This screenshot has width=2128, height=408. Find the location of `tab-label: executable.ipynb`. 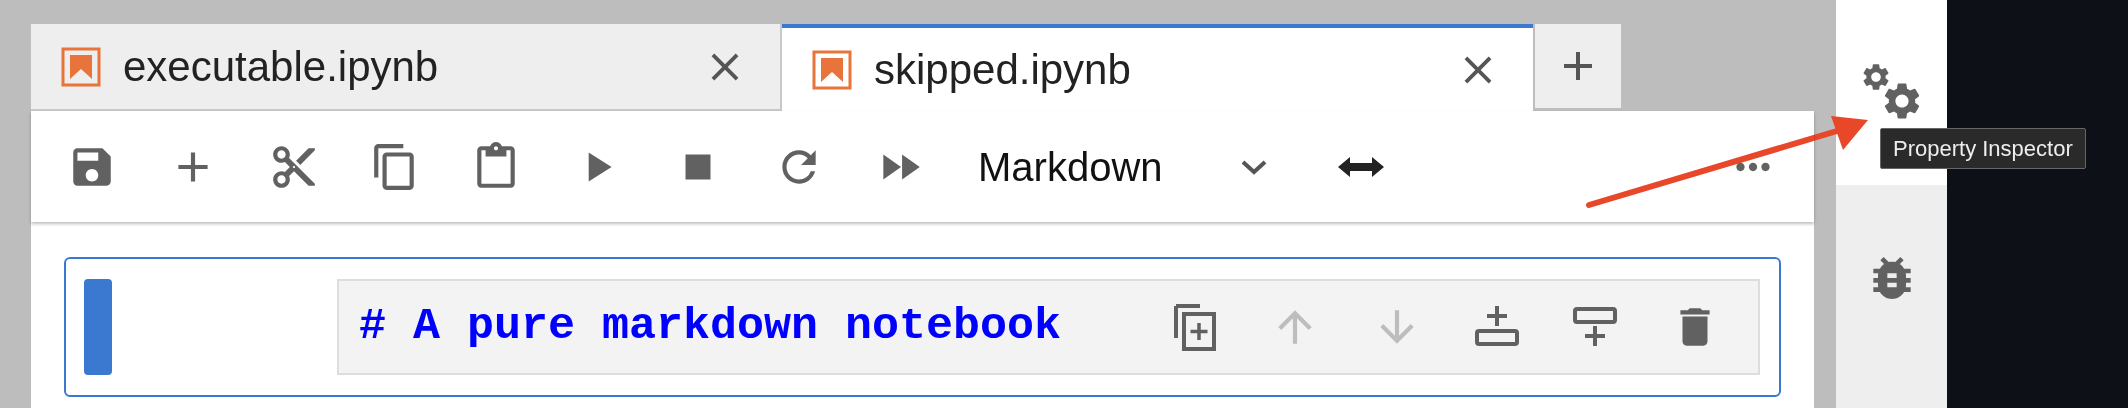

tab-label: executable.ipynb is located at coordinates (281, 67).